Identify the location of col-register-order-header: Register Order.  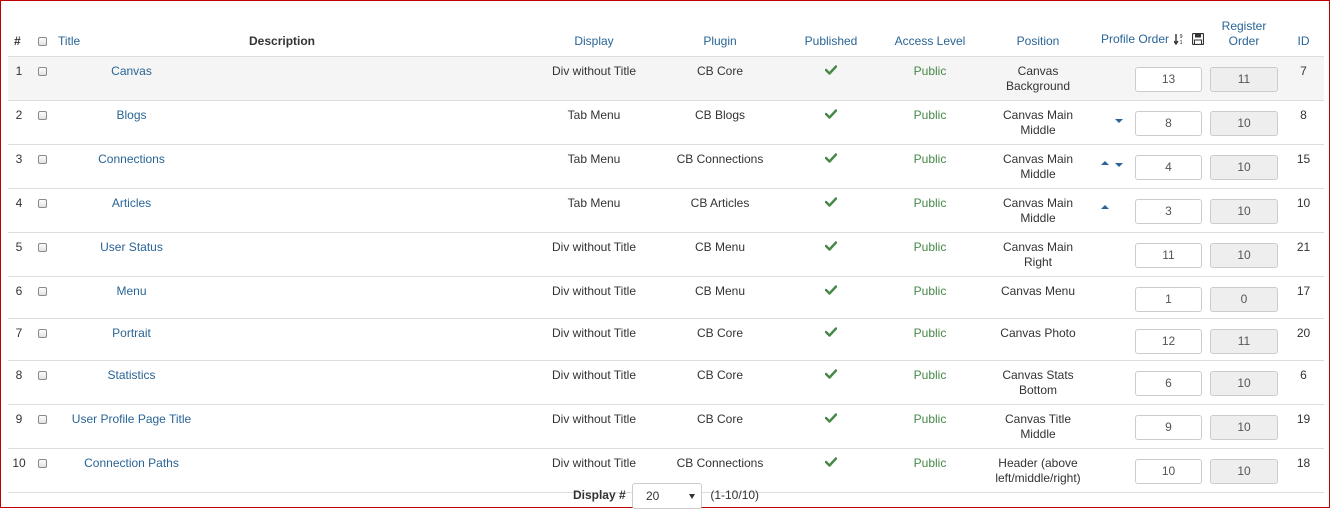
(1244, 37).